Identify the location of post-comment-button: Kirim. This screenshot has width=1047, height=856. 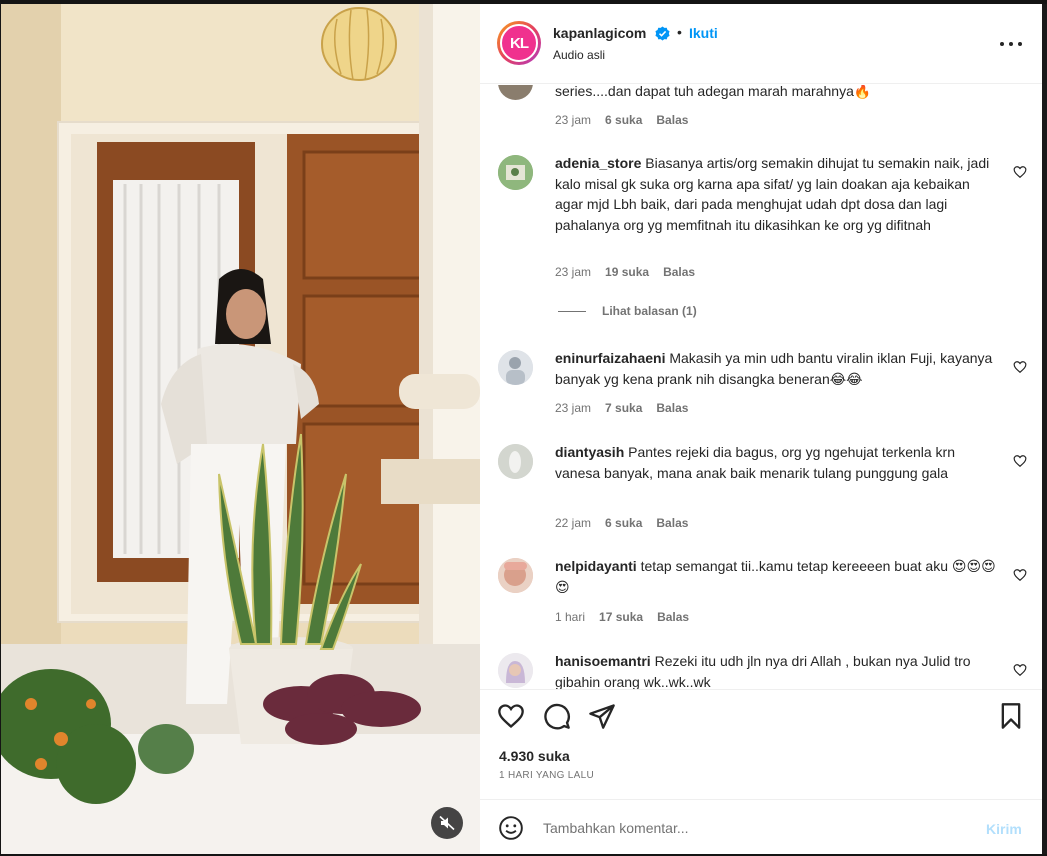
(1004, 829).